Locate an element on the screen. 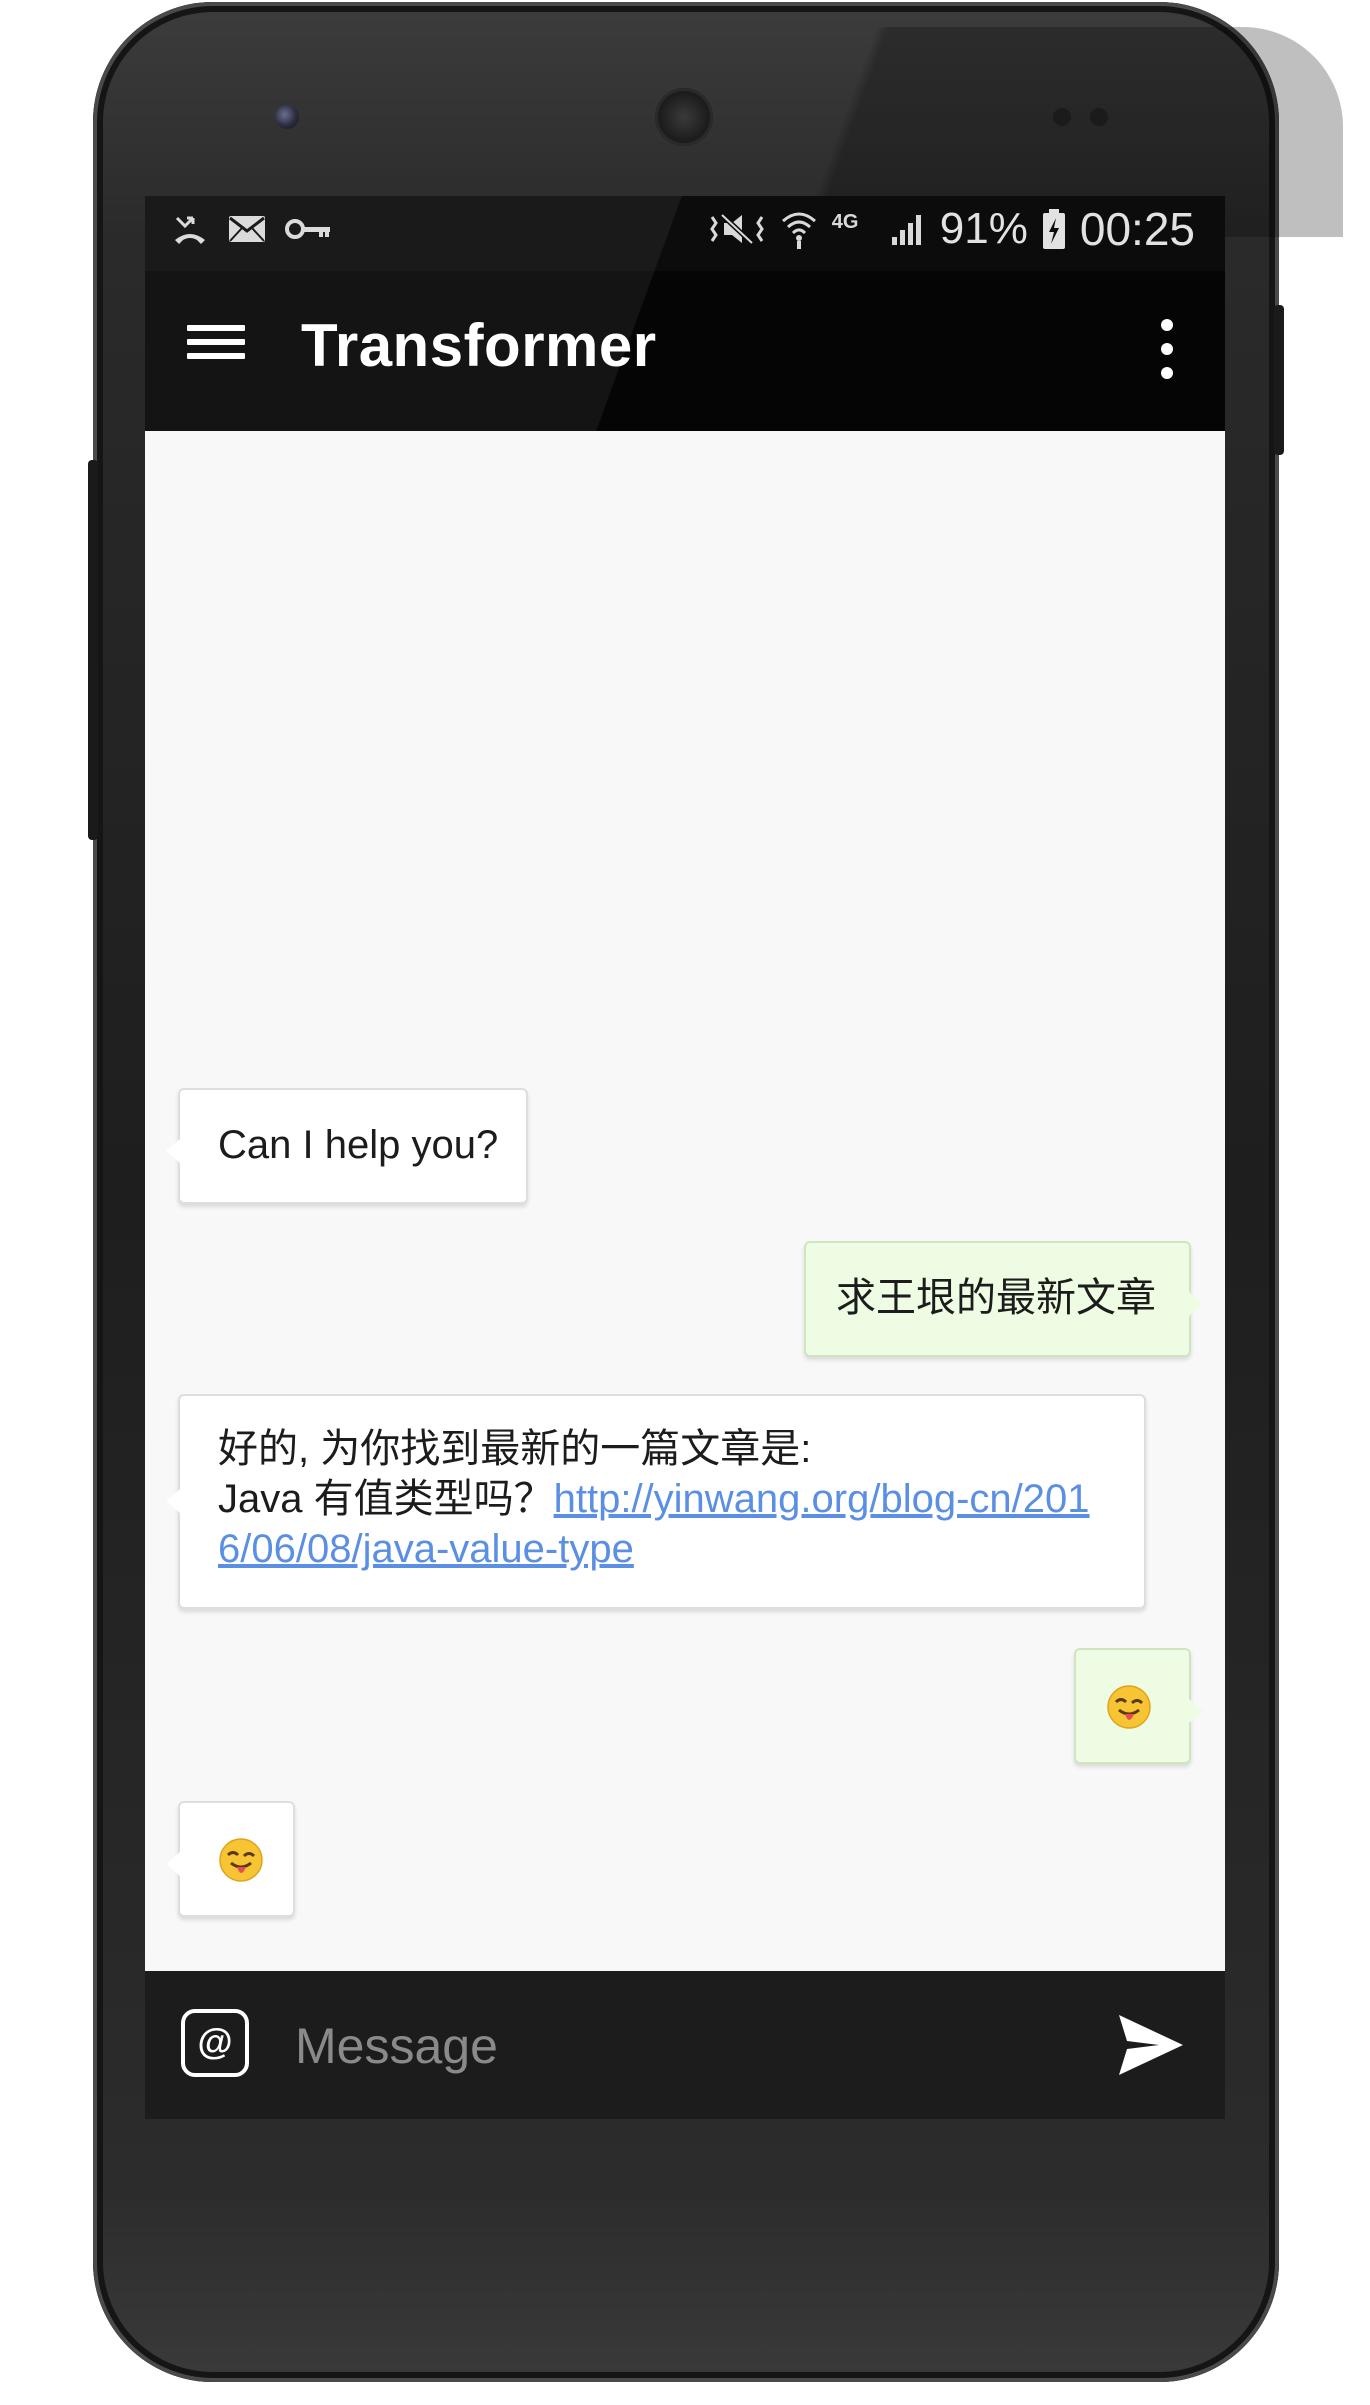  mail-icon is located at coordinates (247, 229).